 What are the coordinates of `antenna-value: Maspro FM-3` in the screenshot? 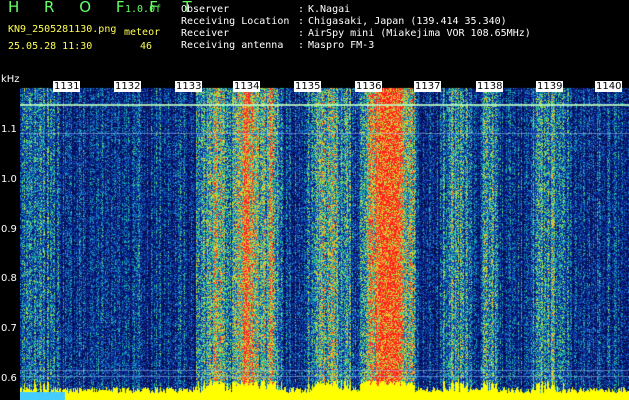 It's located at (341, 45).